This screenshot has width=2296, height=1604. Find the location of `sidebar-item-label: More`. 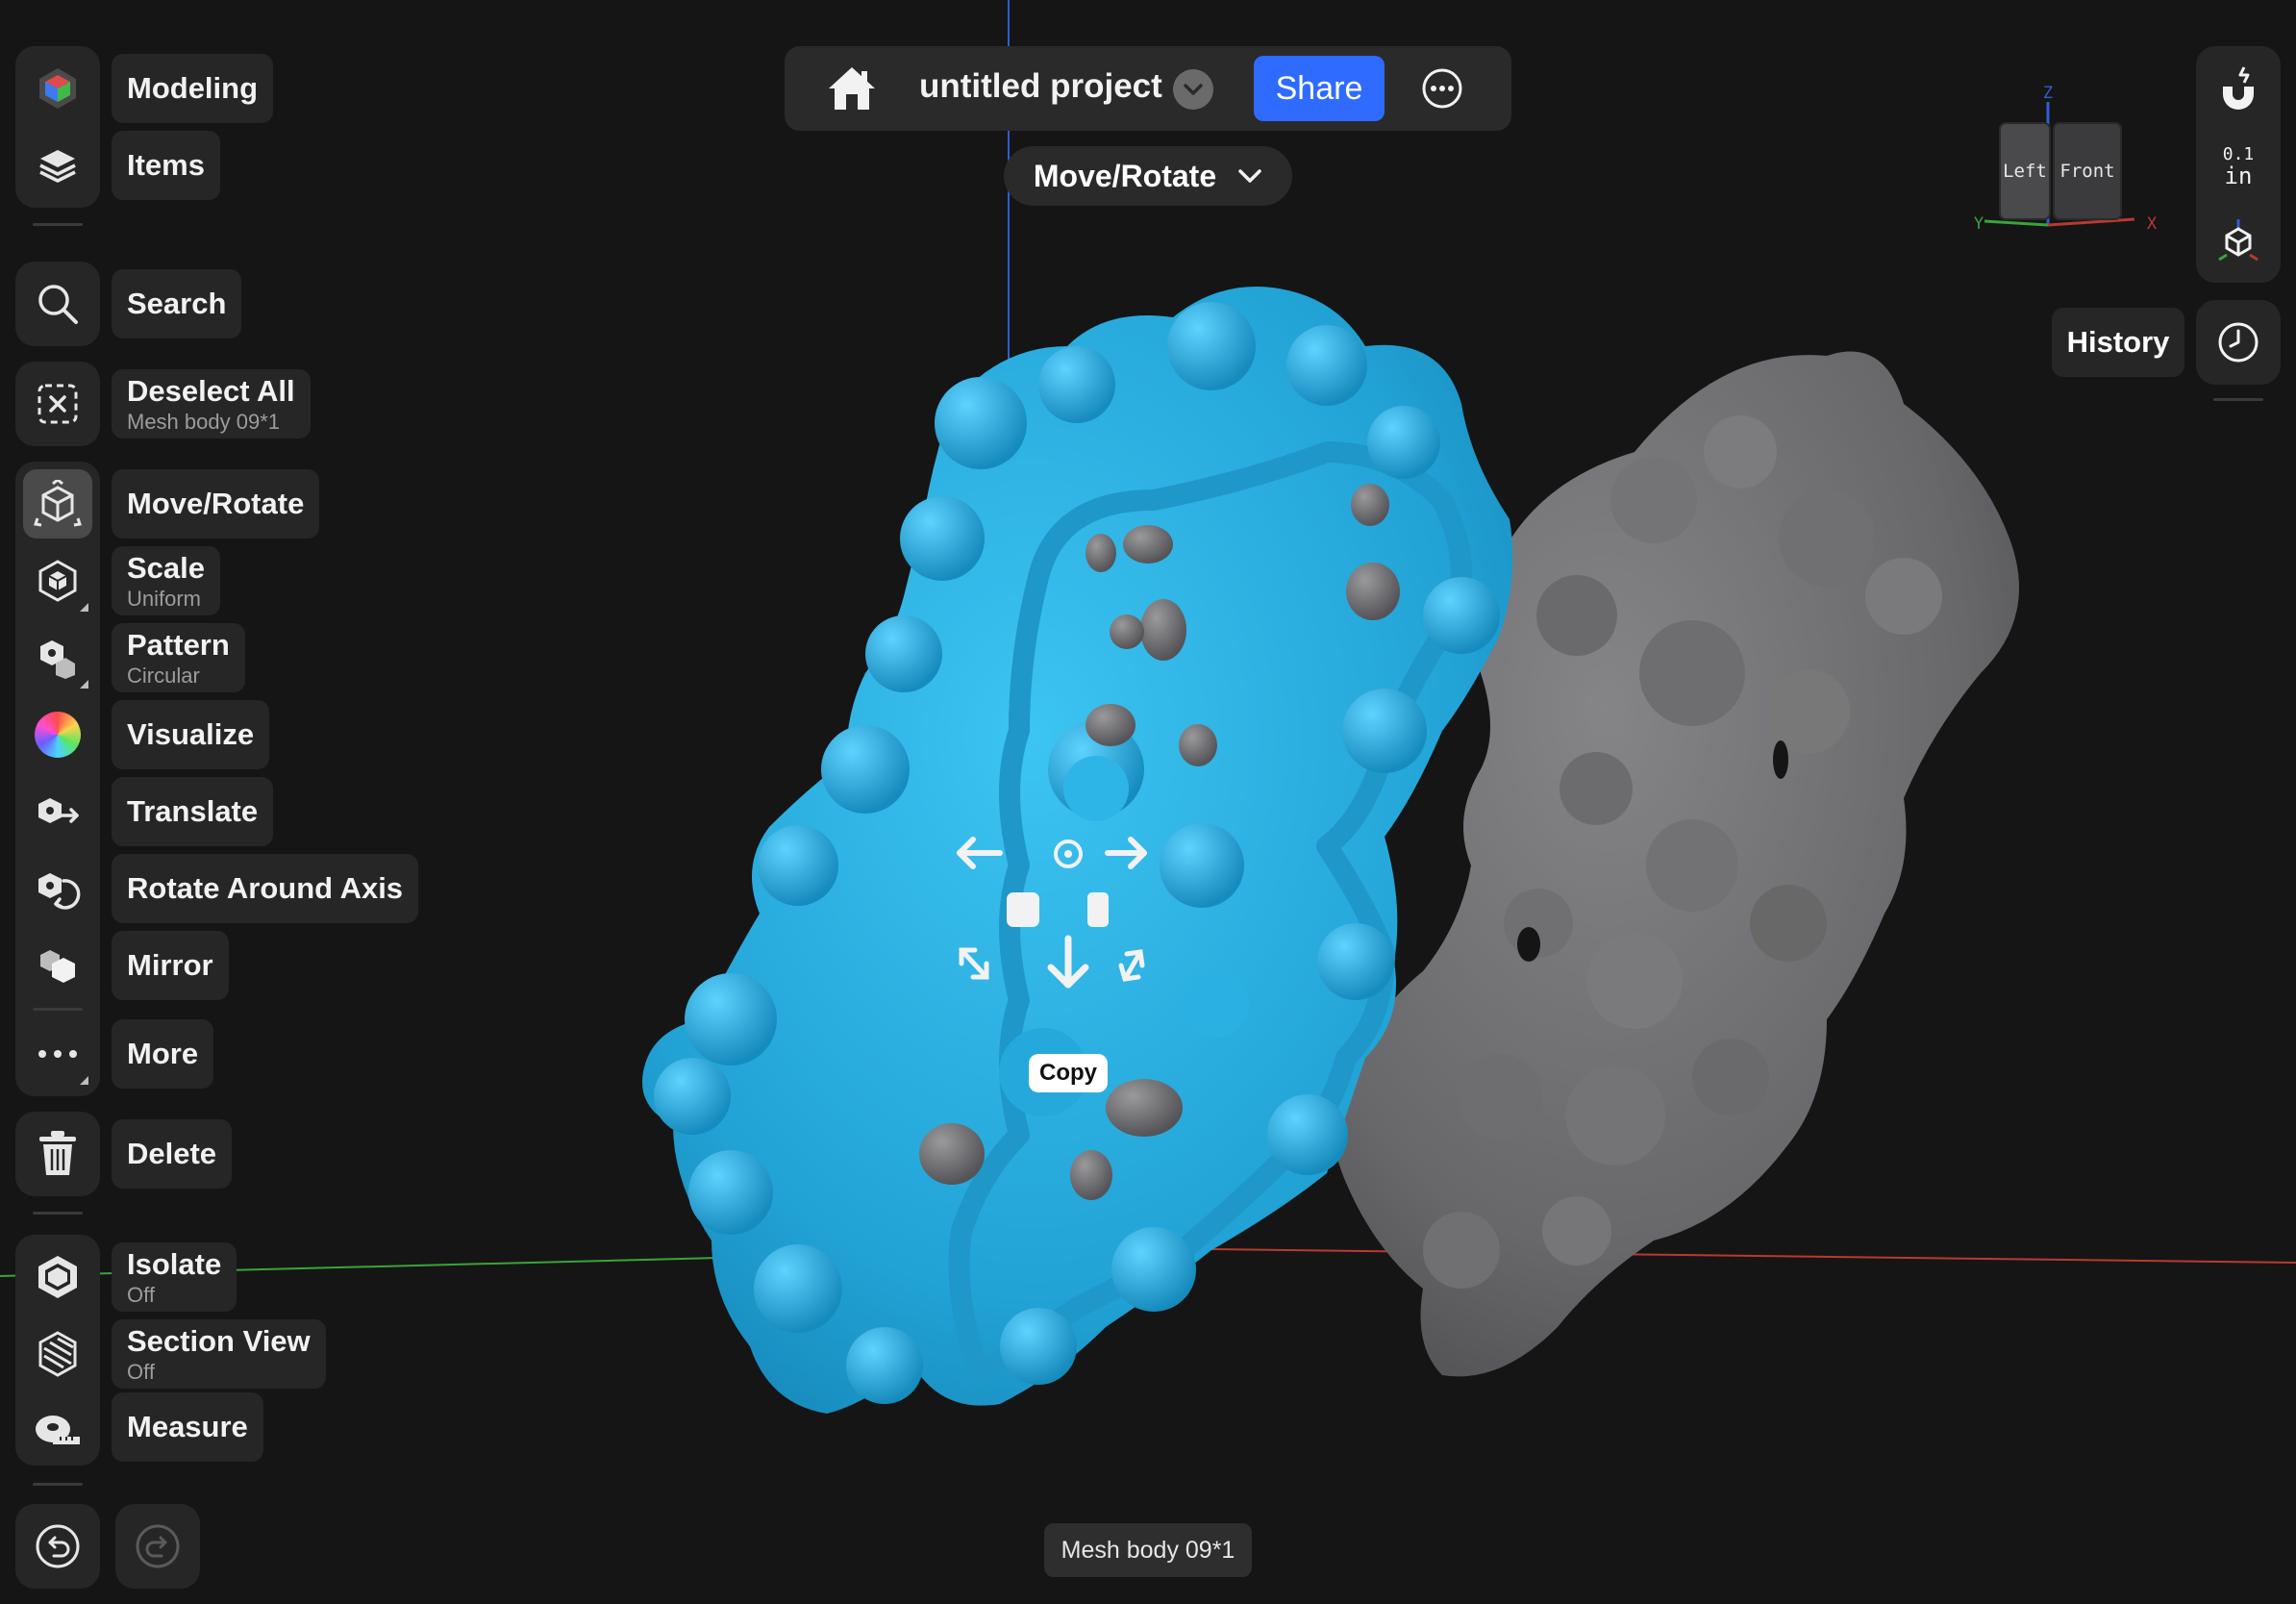

sidebar-item-label: More is located at coordinates (163, 1053).